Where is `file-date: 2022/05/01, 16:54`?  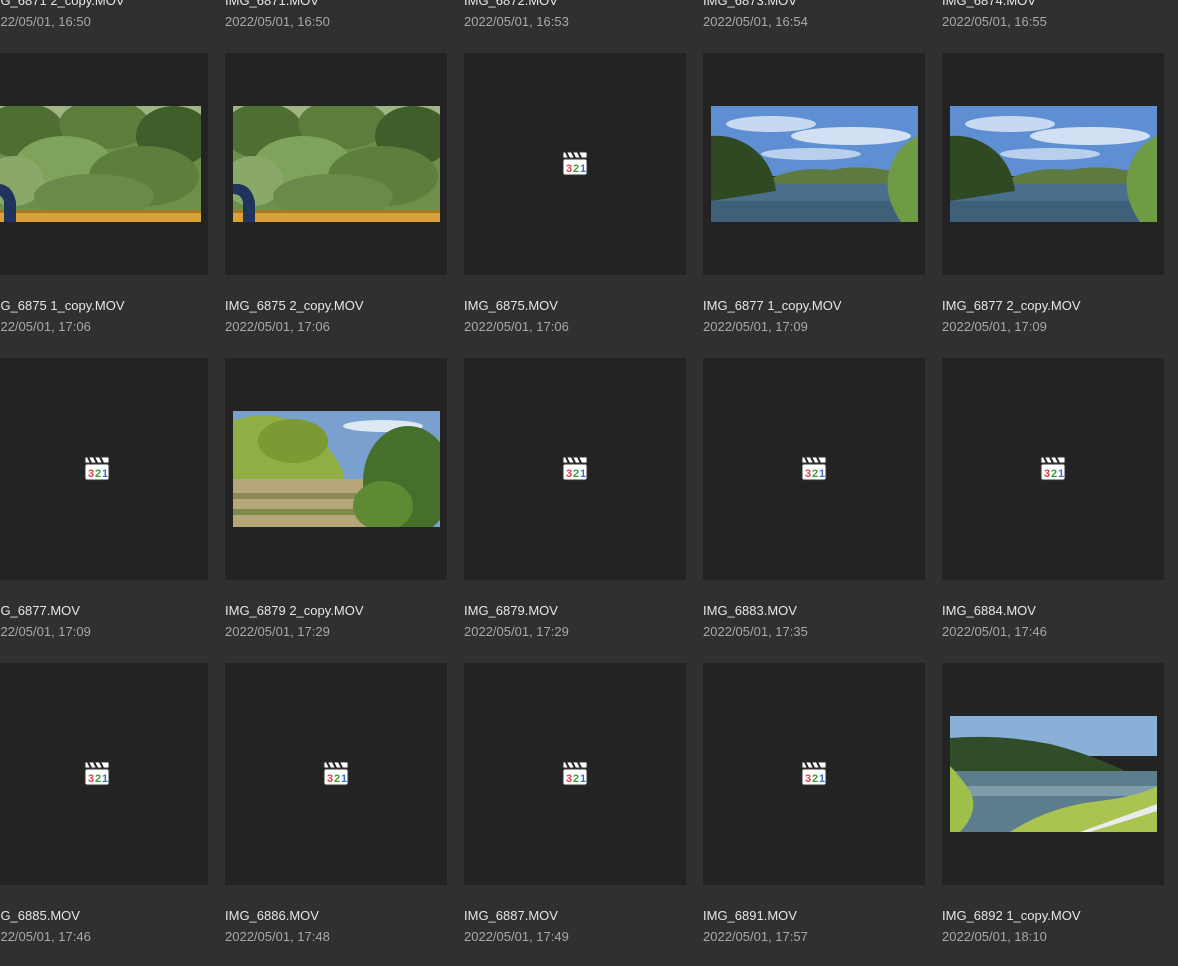
file-date: 2022/05/01, 16:54 is located at coordinates (755, 21).